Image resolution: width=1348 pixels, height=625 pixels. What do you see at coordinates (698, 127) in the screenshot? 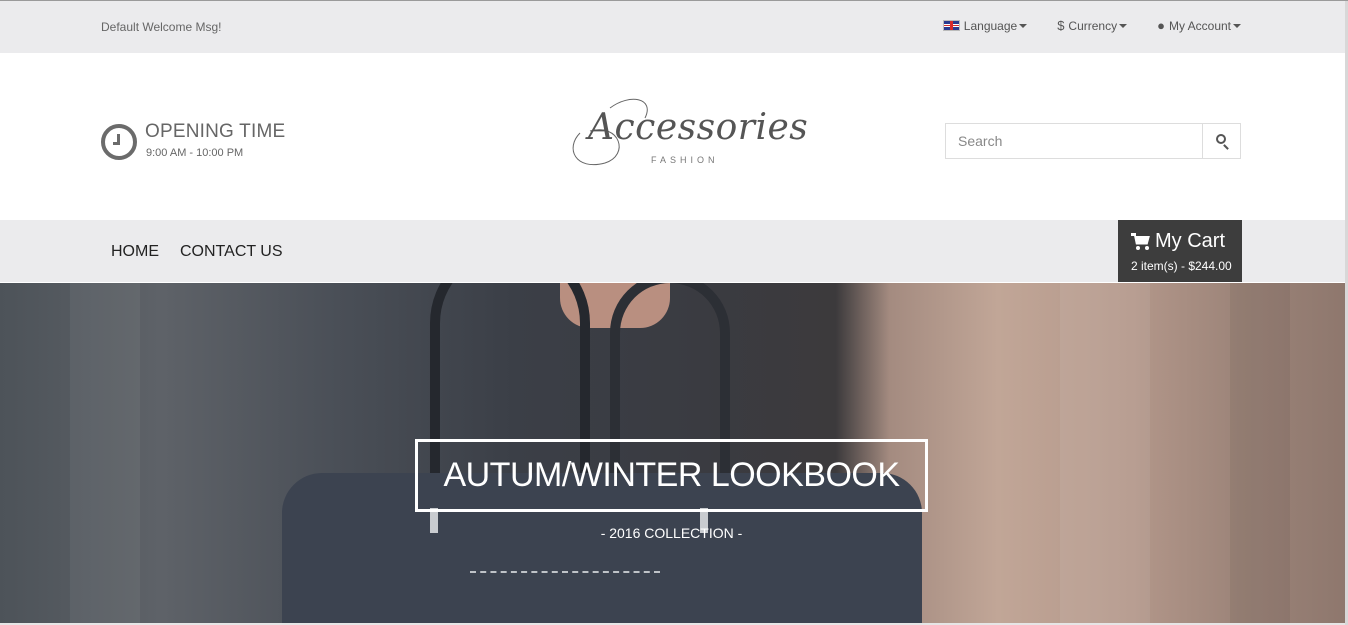
I see `logo-script-text: Accessories` at bounding box center [698, 127].